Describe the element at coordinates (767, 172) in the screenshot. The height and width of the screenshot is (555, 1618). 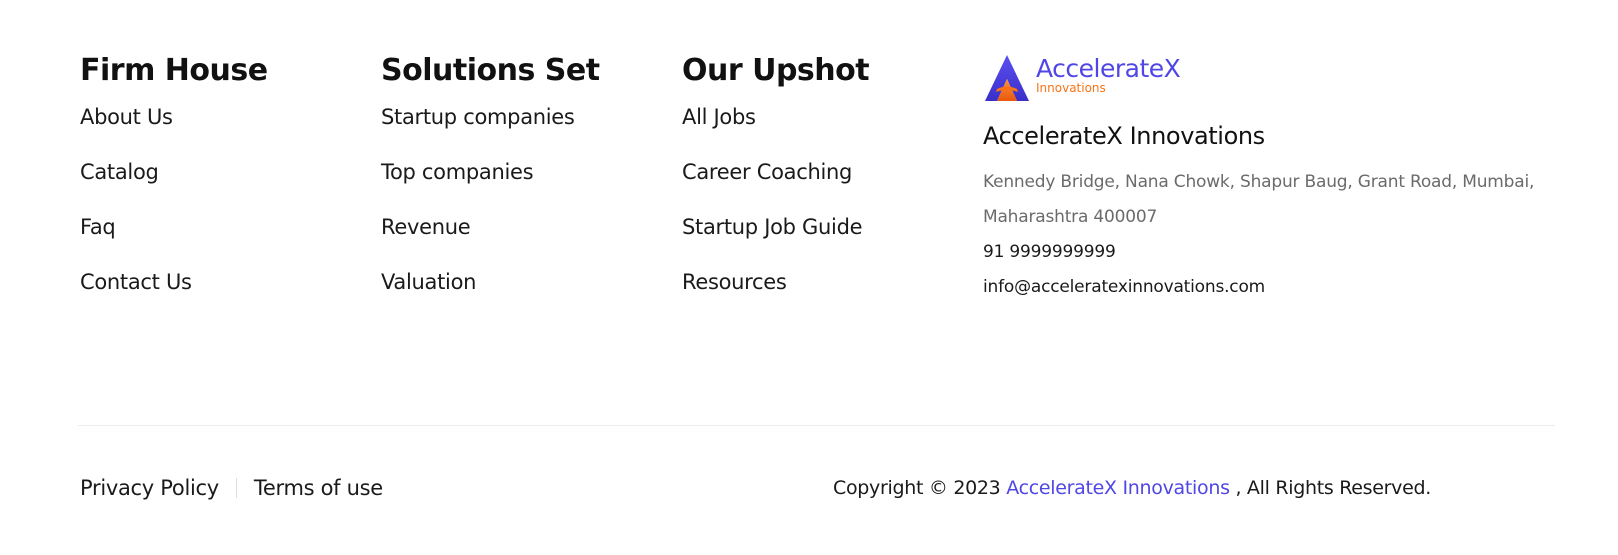
I see `link-career-coaching: Career Coaching` at that location.